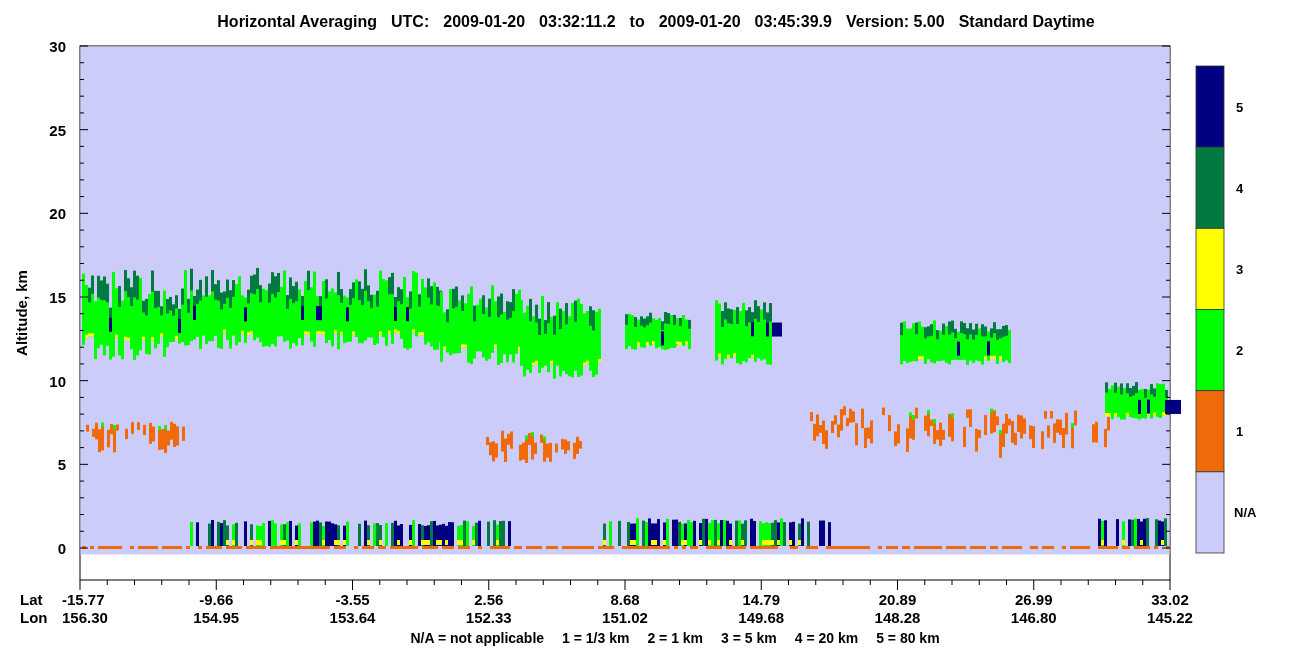 This screenshot has height=667, width=1300. Describe the element at coordinates (1170, 617) in the screenshot. I see `longitude-label: 145.22` at that location.